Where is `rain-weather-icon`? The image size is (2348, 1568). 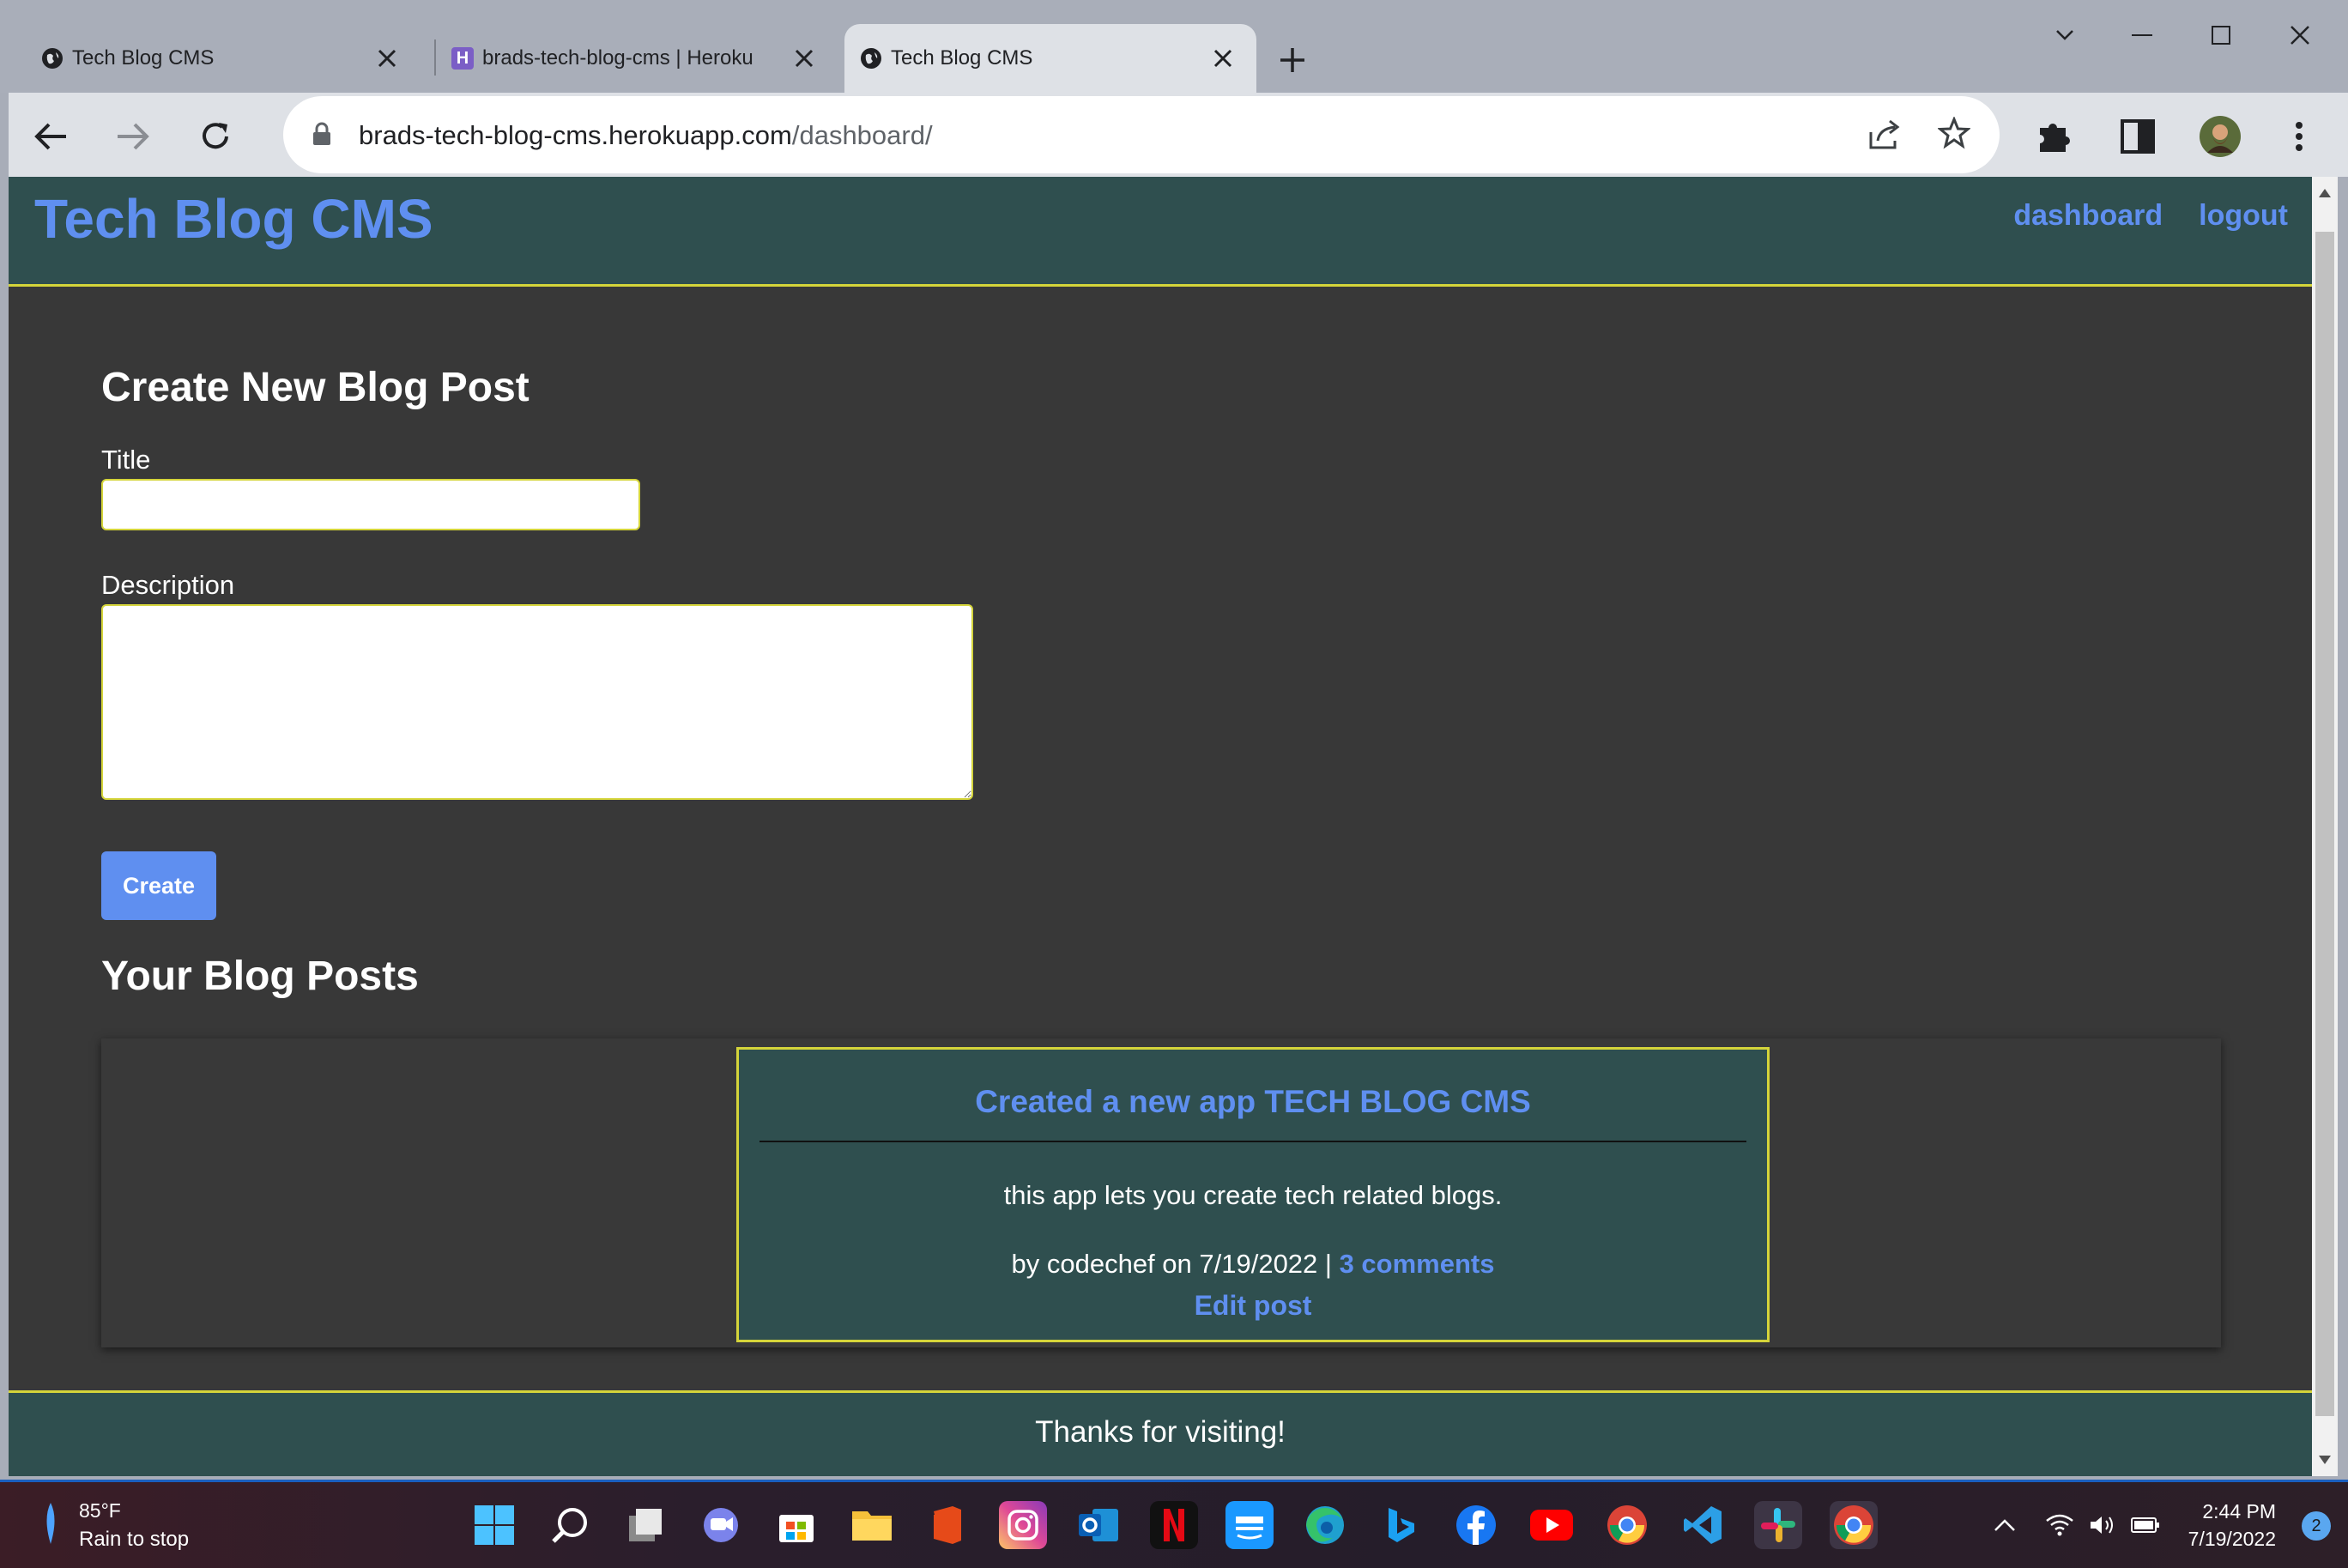
rain-weather-icon is located at coordinates (50, 1525).